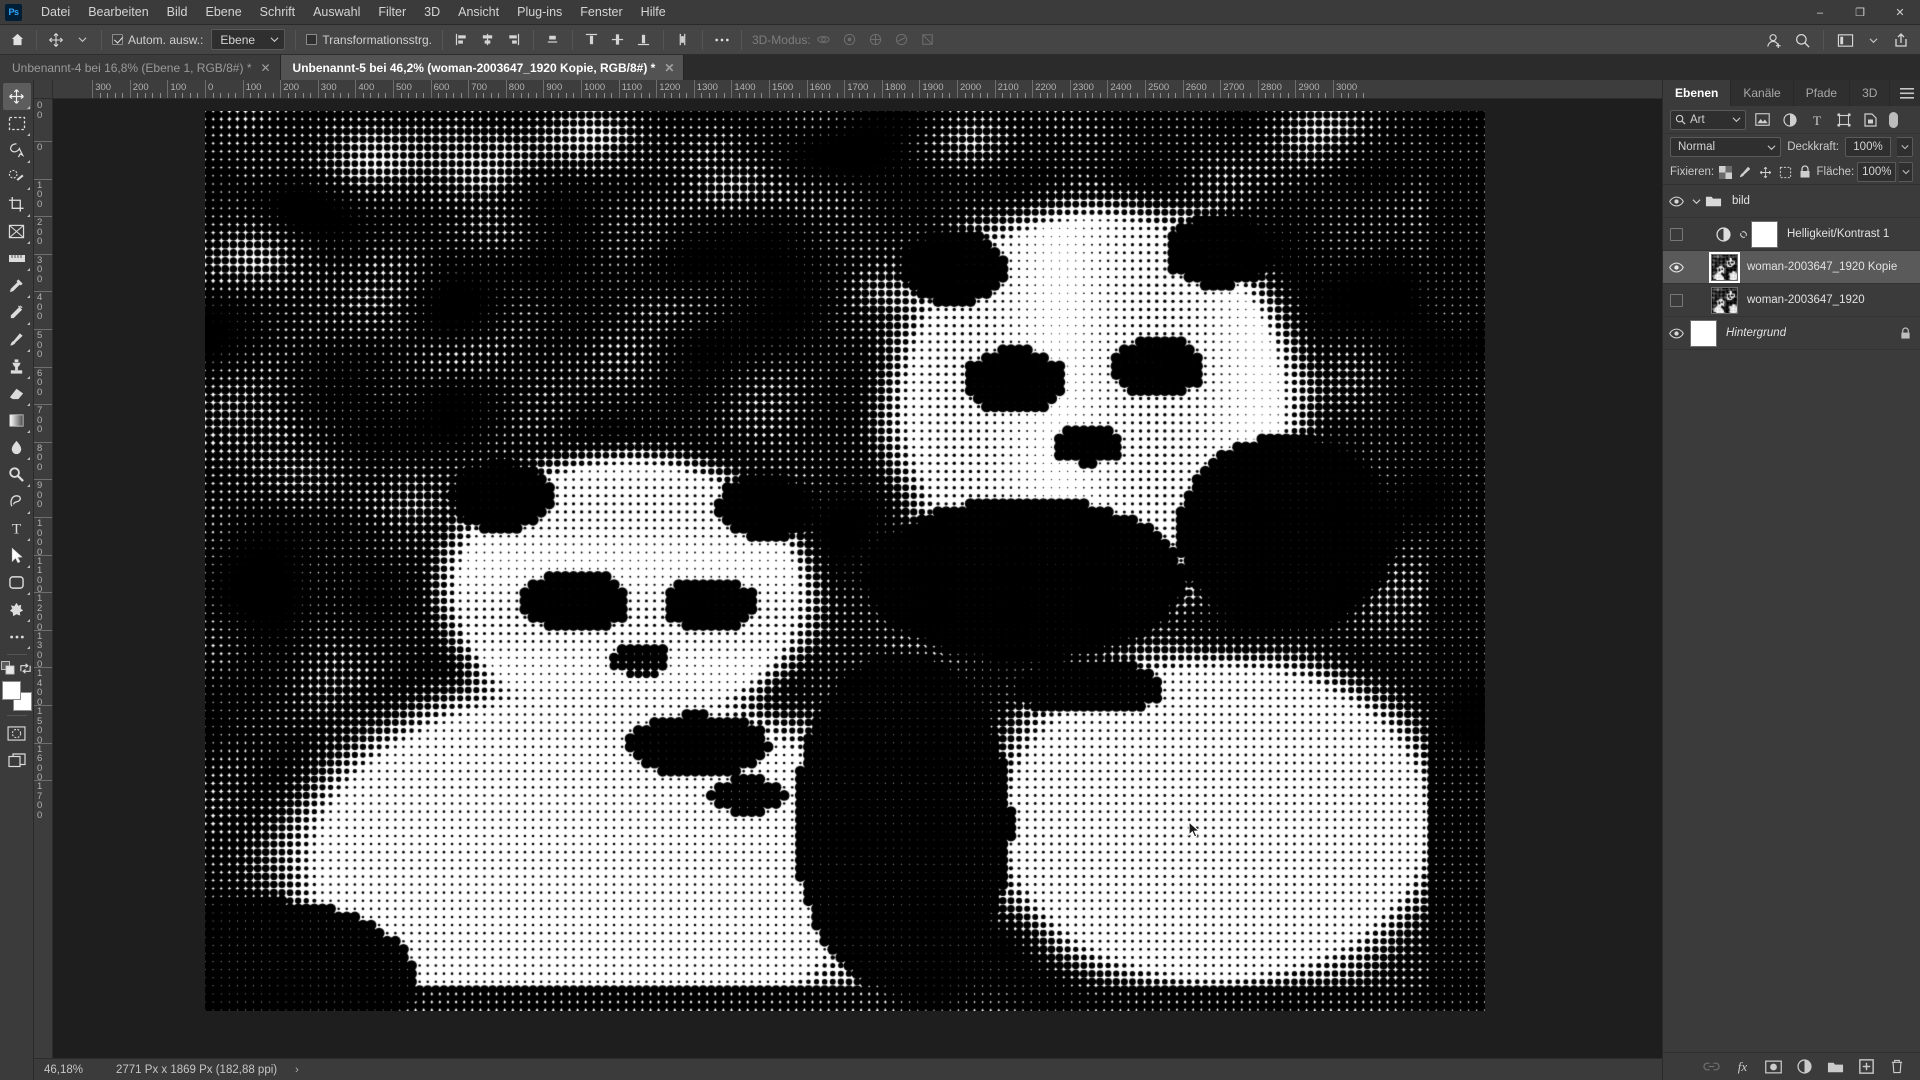 The image size is (1920, 1080). Describe the element at coordinates (17, 366) in the screenshot. I see `clone-stamp-tool` at that location.